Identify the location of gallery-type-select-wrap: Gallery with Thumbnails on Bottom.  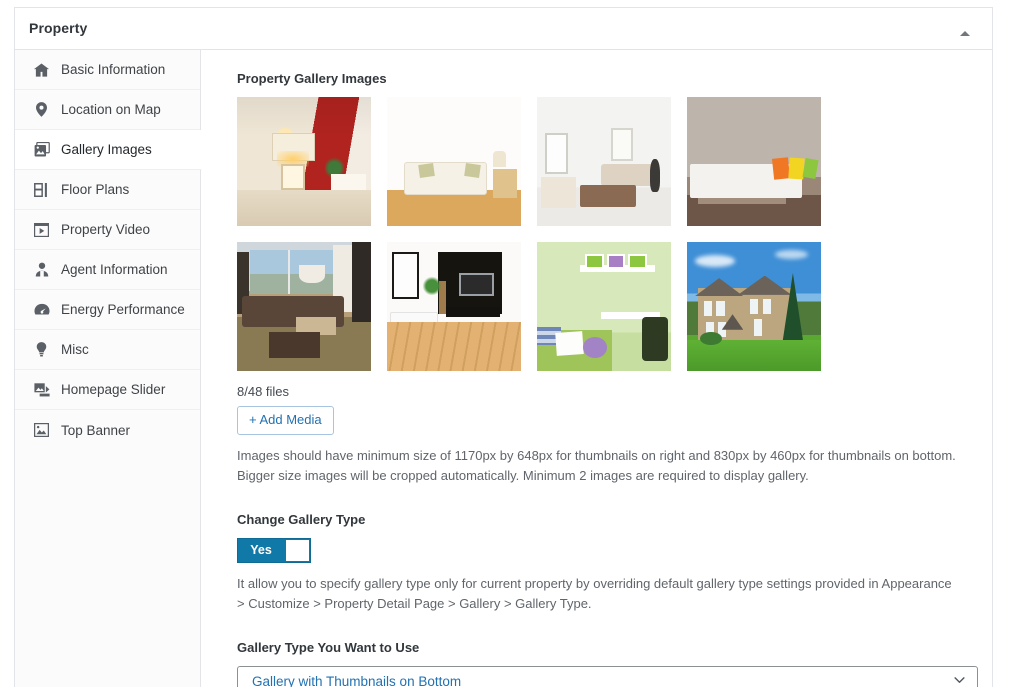
(607, 676).